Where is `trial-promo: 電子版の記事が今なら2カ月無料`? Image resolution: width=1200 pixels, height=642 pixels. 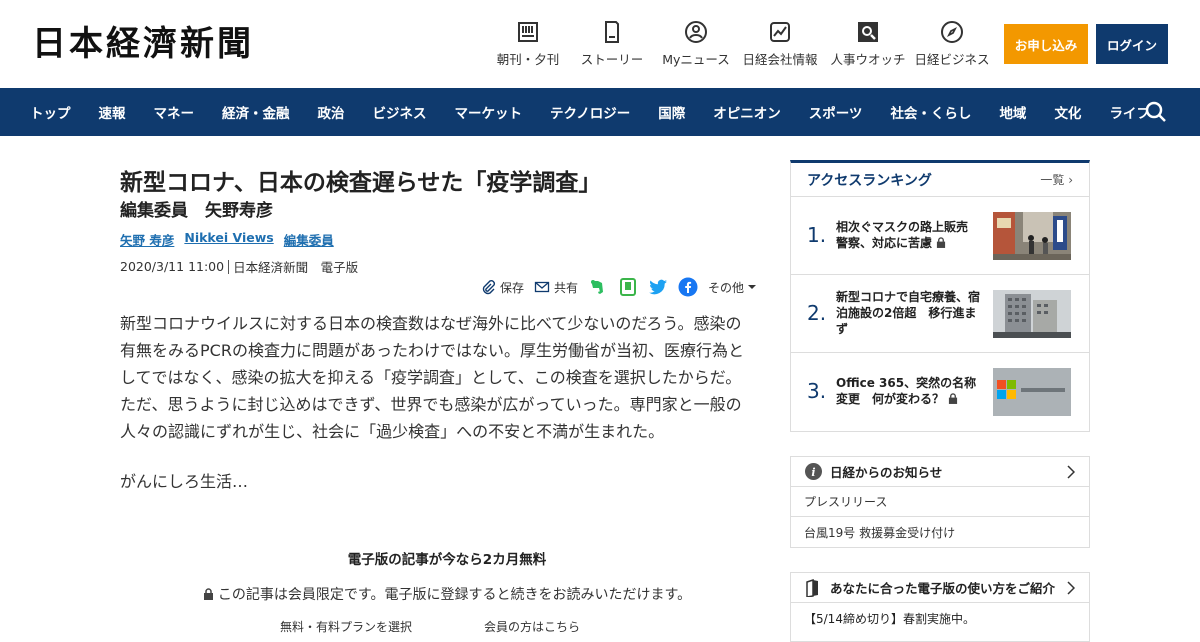 trial-promo: 電子版の記事が今なら2カ月無料 is located at coordinates (447, 560).